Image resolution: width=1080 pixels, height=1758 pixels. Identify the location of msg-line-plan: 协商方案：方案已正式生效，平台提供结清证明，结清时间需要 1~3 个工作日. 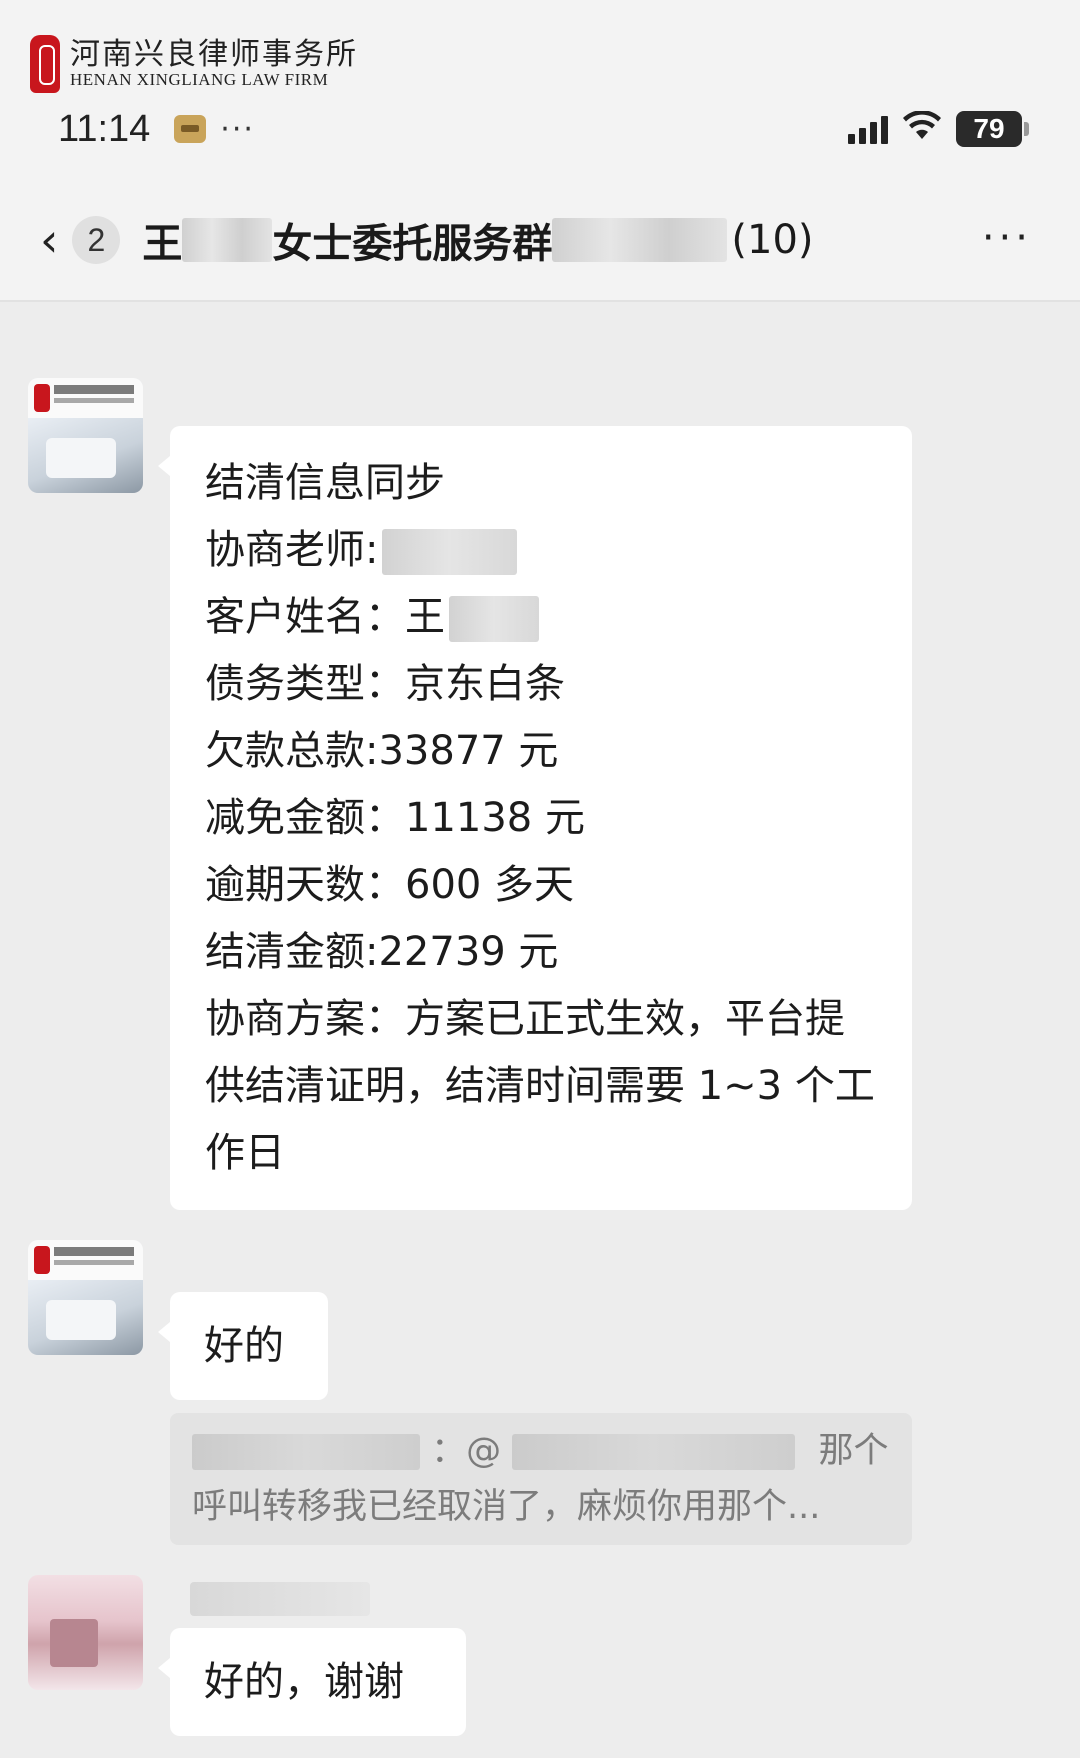
(540, 1086).